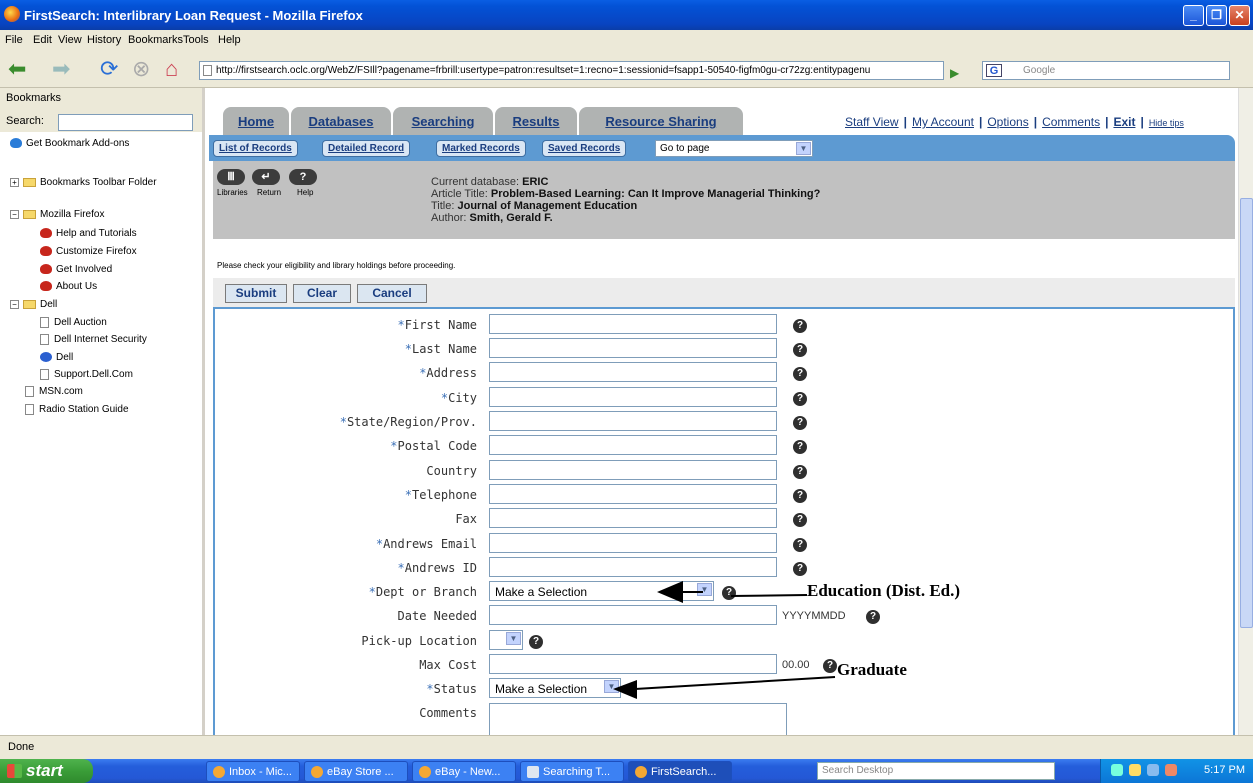 The height and width of the screenshot is (783, 1253). What do you see at coordinates (93, 375) in the screenshot?
I see `bookmark-label: Support.Dell.Com` at bounding box center [93, 375].